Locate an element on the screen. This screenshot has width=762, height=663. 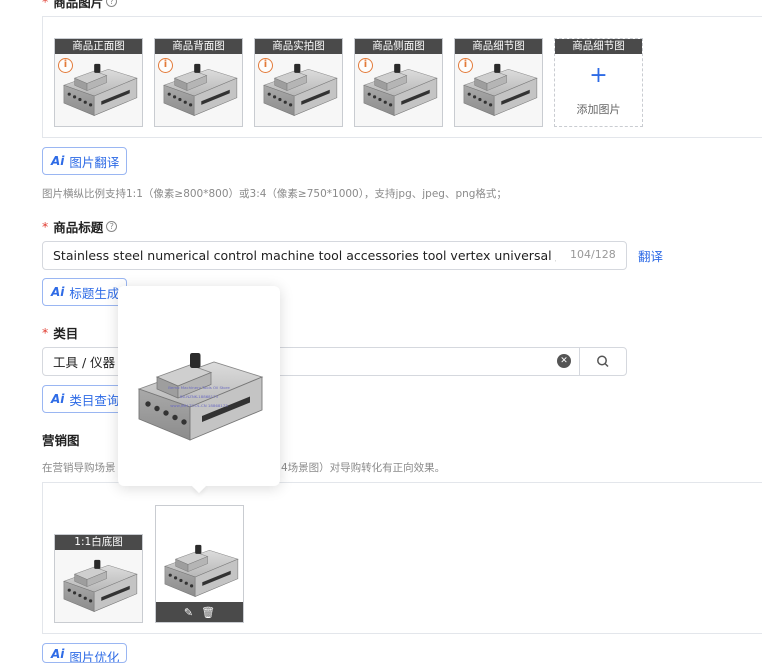
category-query-button: Ai 类目查询 is located at coordinates (84, 399).